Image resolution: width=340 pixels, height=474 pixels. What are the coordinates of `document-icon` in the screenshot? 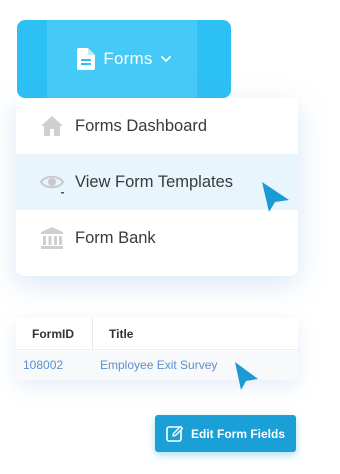 It's located at (86, 59).